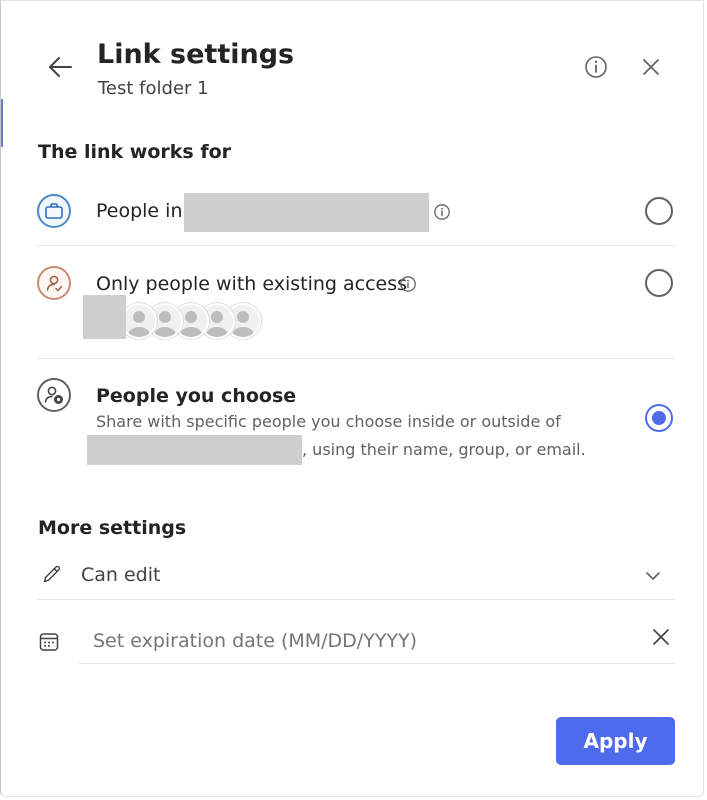  I want to click on option-label: Only people with existing access, so click(252, 284).